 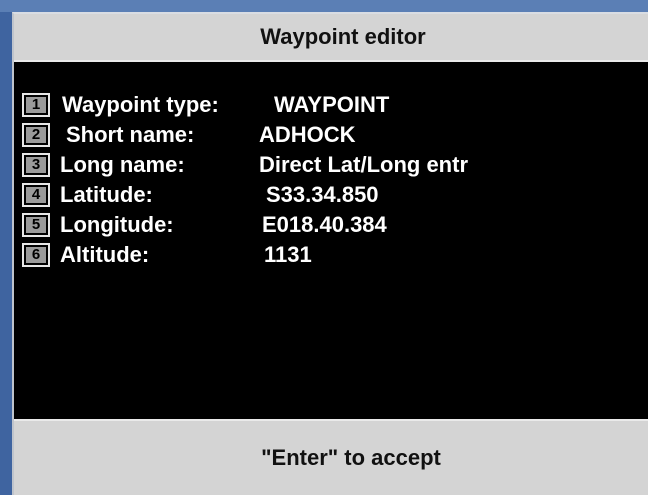 What do you see at coordinates (6, 253) in the screenshot?
I see `desktop-background-edge` at bounding box center [6, 253].